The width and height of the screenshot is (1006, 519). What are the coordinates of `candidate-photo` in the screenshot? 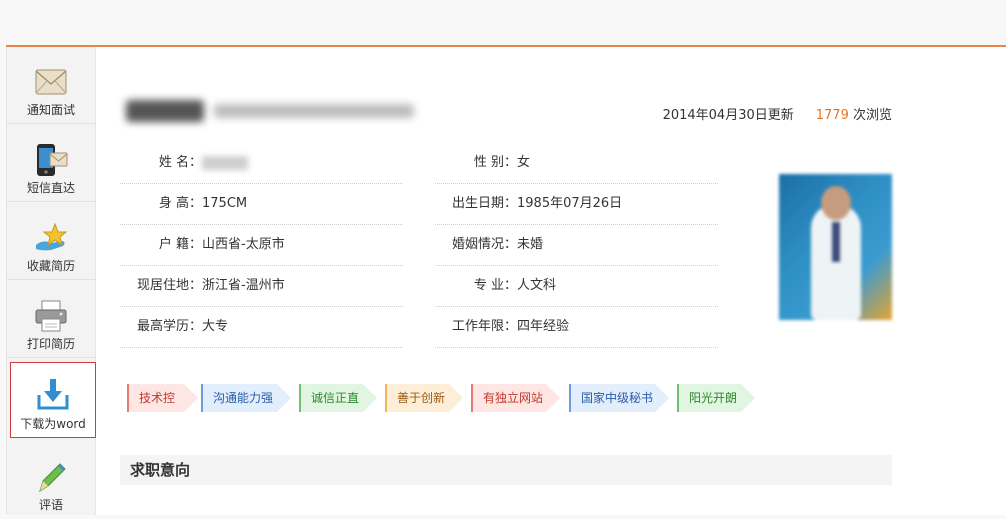 It's located at (835, 247).